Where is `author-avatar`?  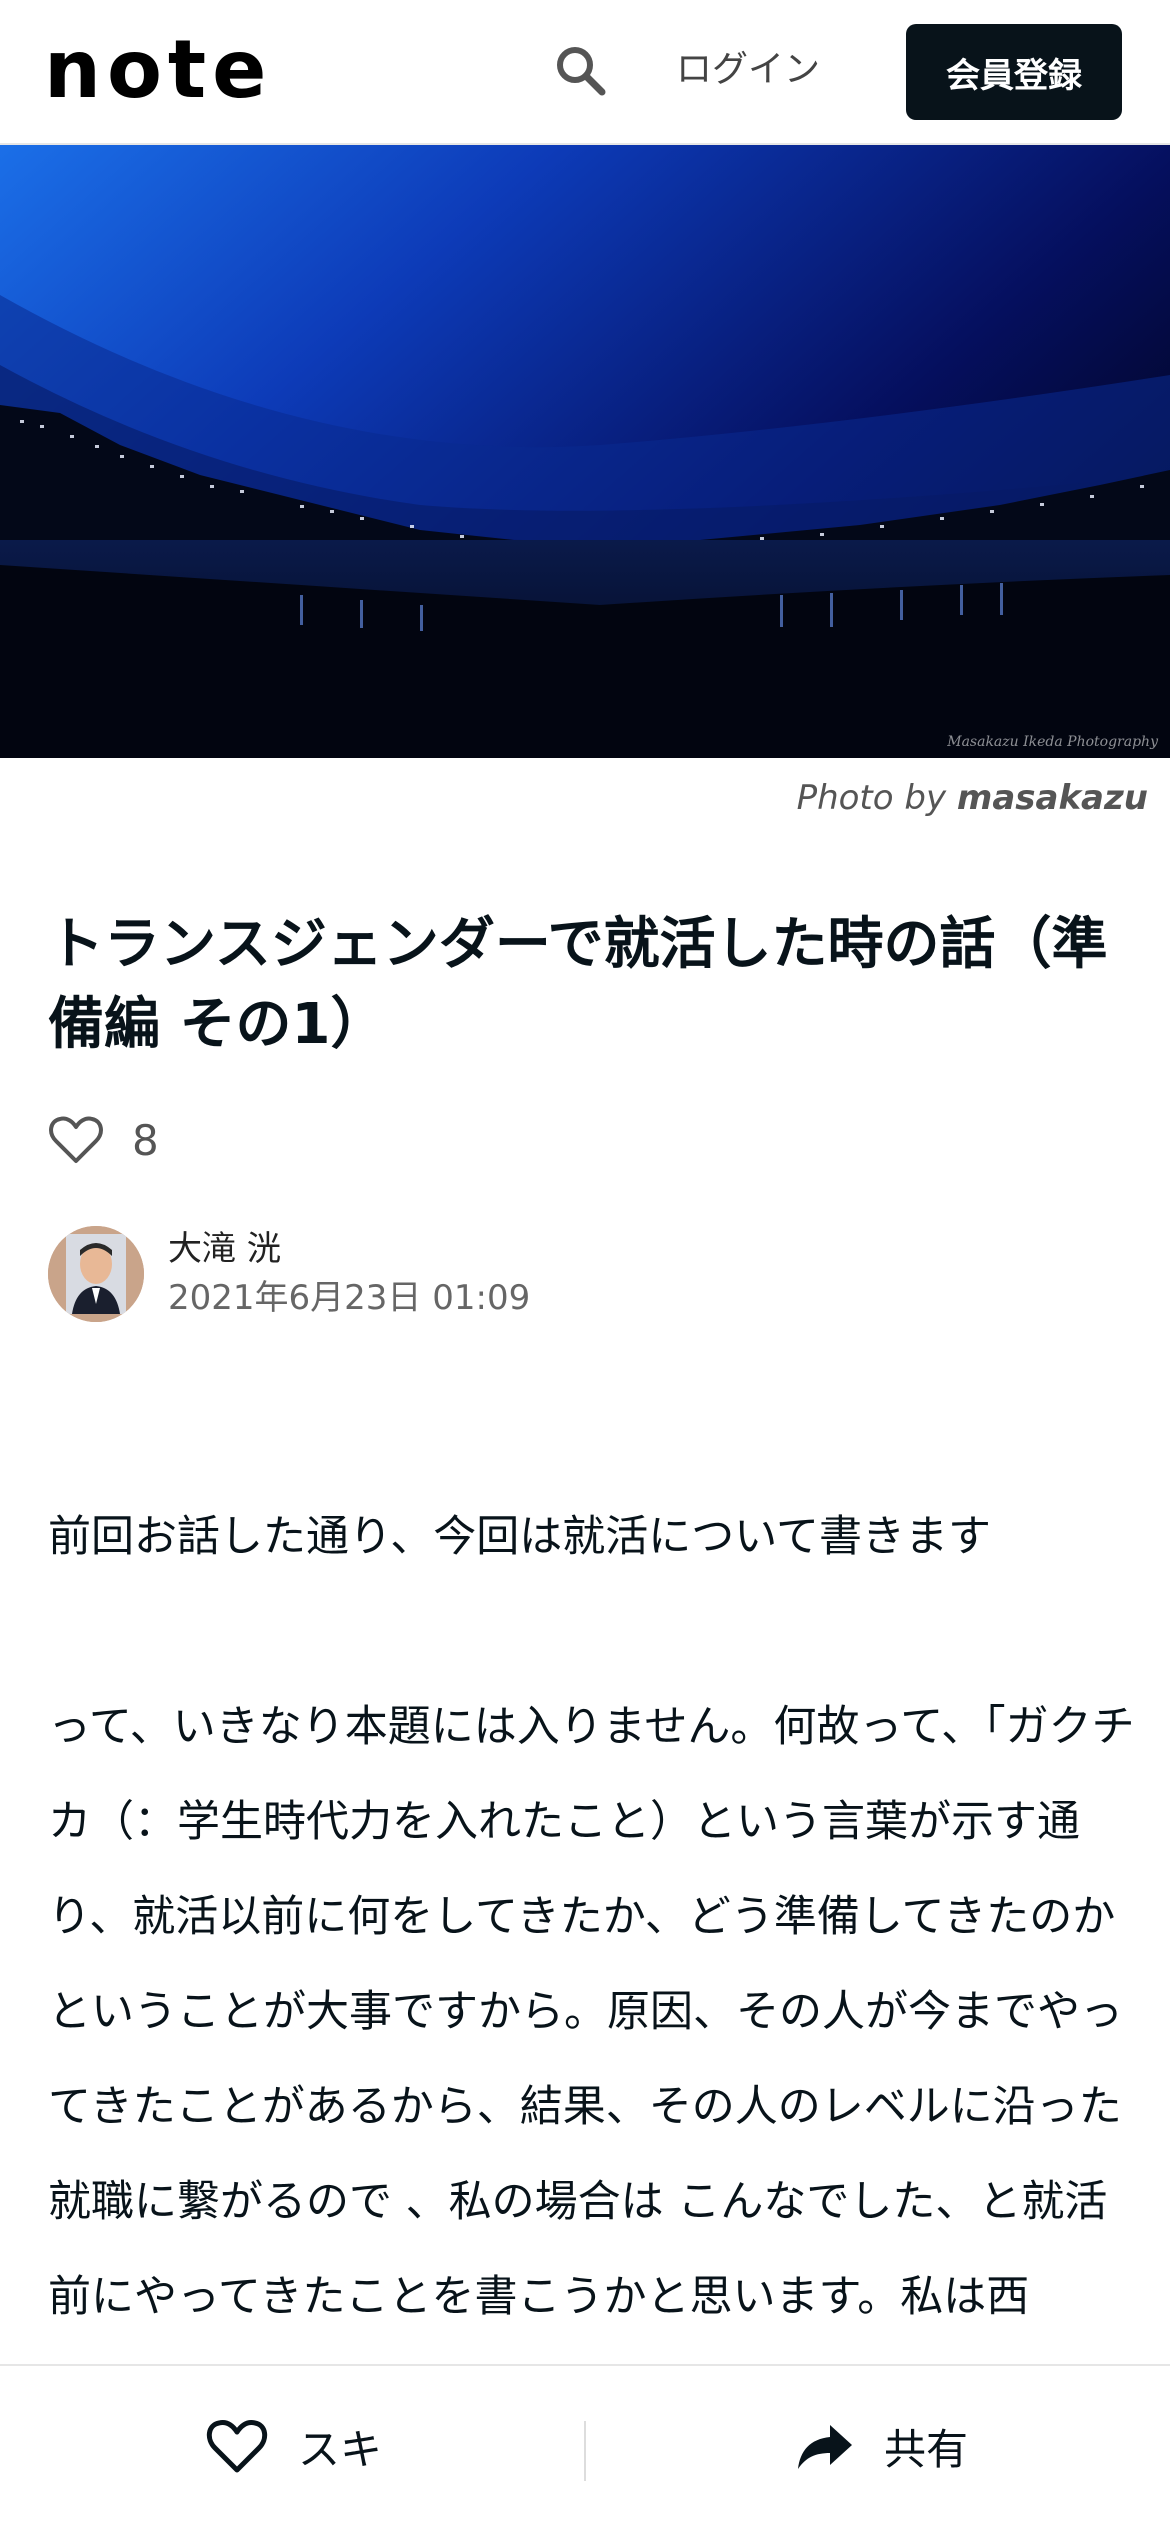 author-avatar is located at coordinates (96, 1274).